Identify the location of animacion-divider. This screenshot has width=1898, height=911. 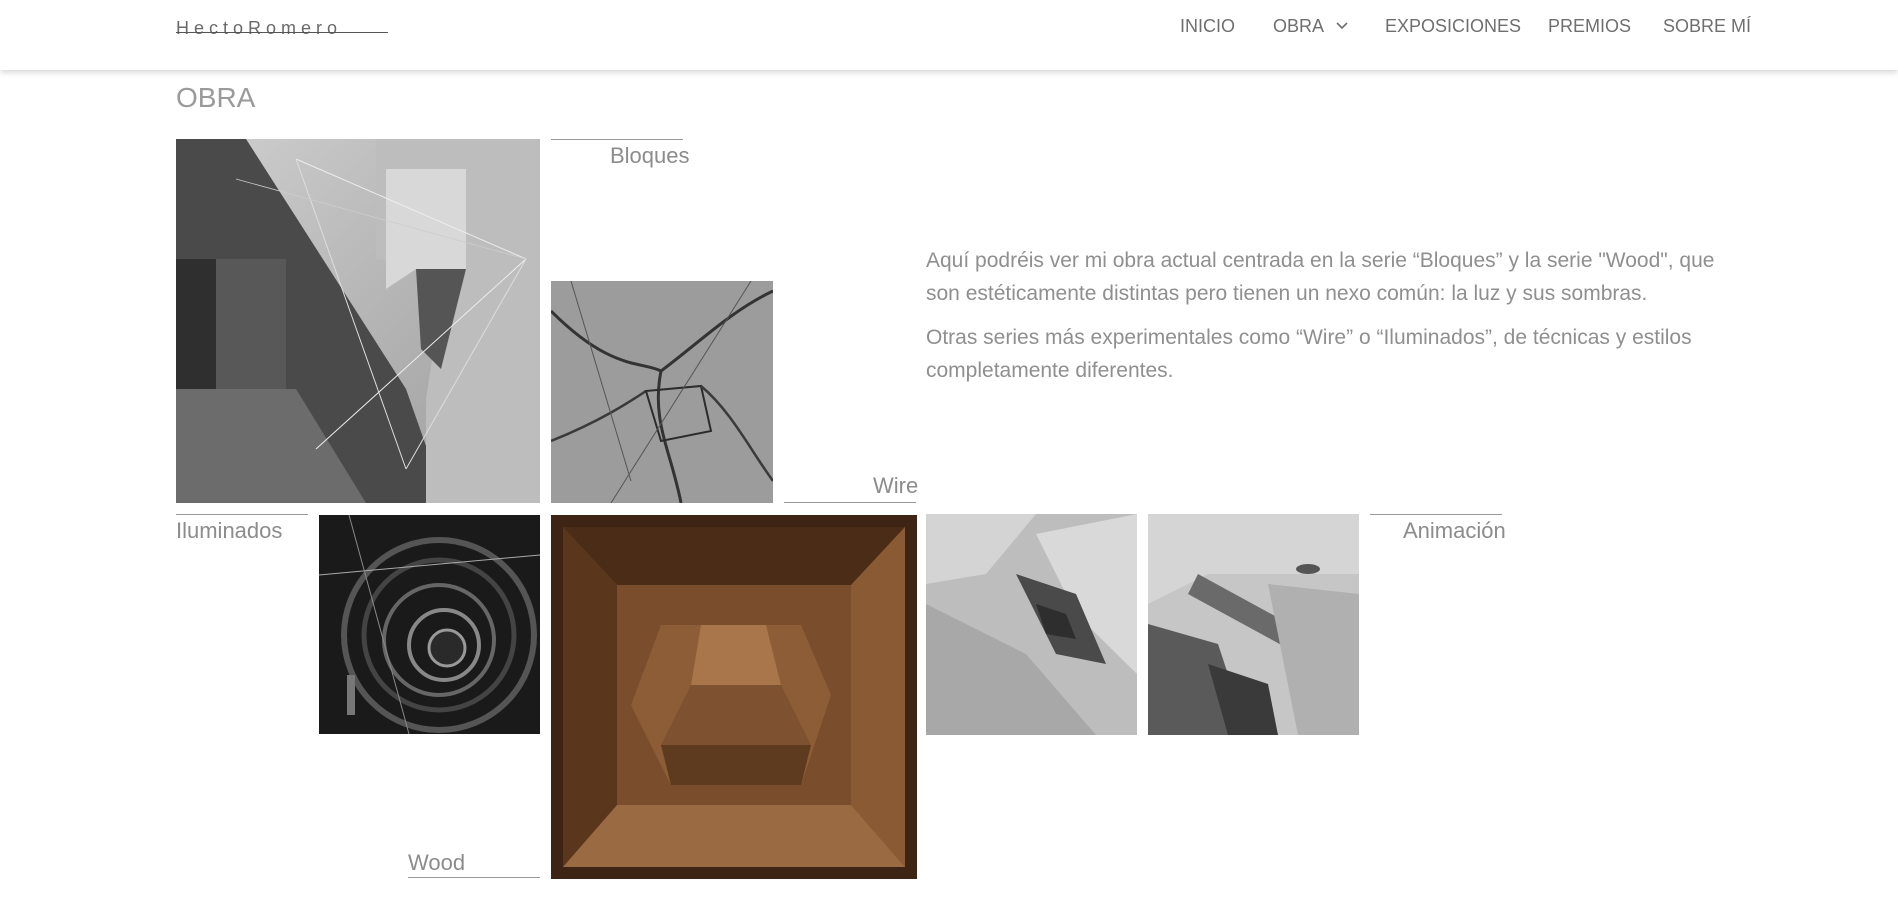
(1436, 514).